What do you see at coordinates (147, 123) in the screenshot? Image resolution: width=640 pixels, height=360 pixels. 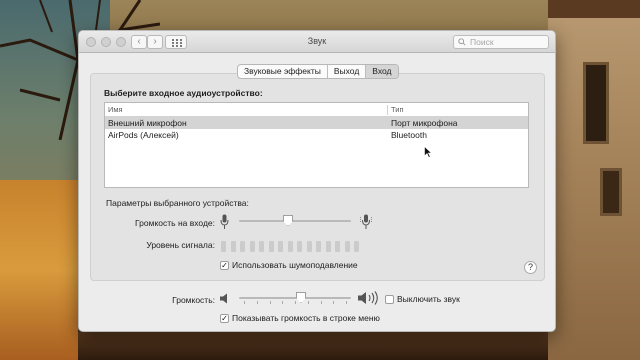 I see `device-name: Внешний микрофон` at bounding box center [147, 123].